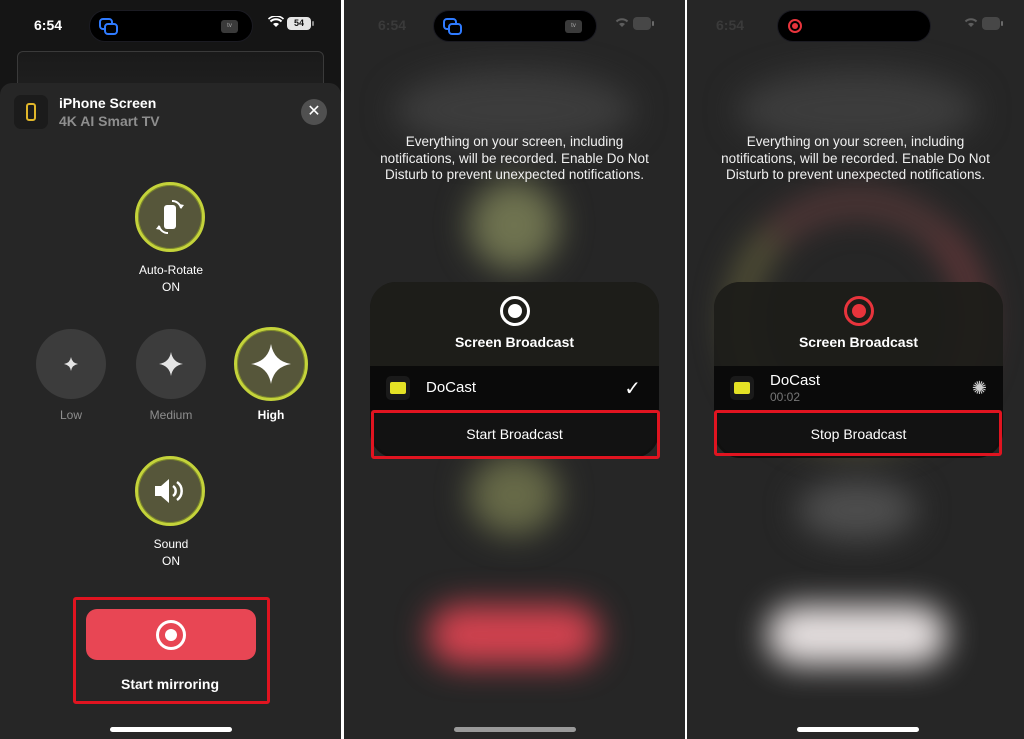 This screenshot has height=739, width=1024. I want to click on quality-high-label: High, so click(271, 415).